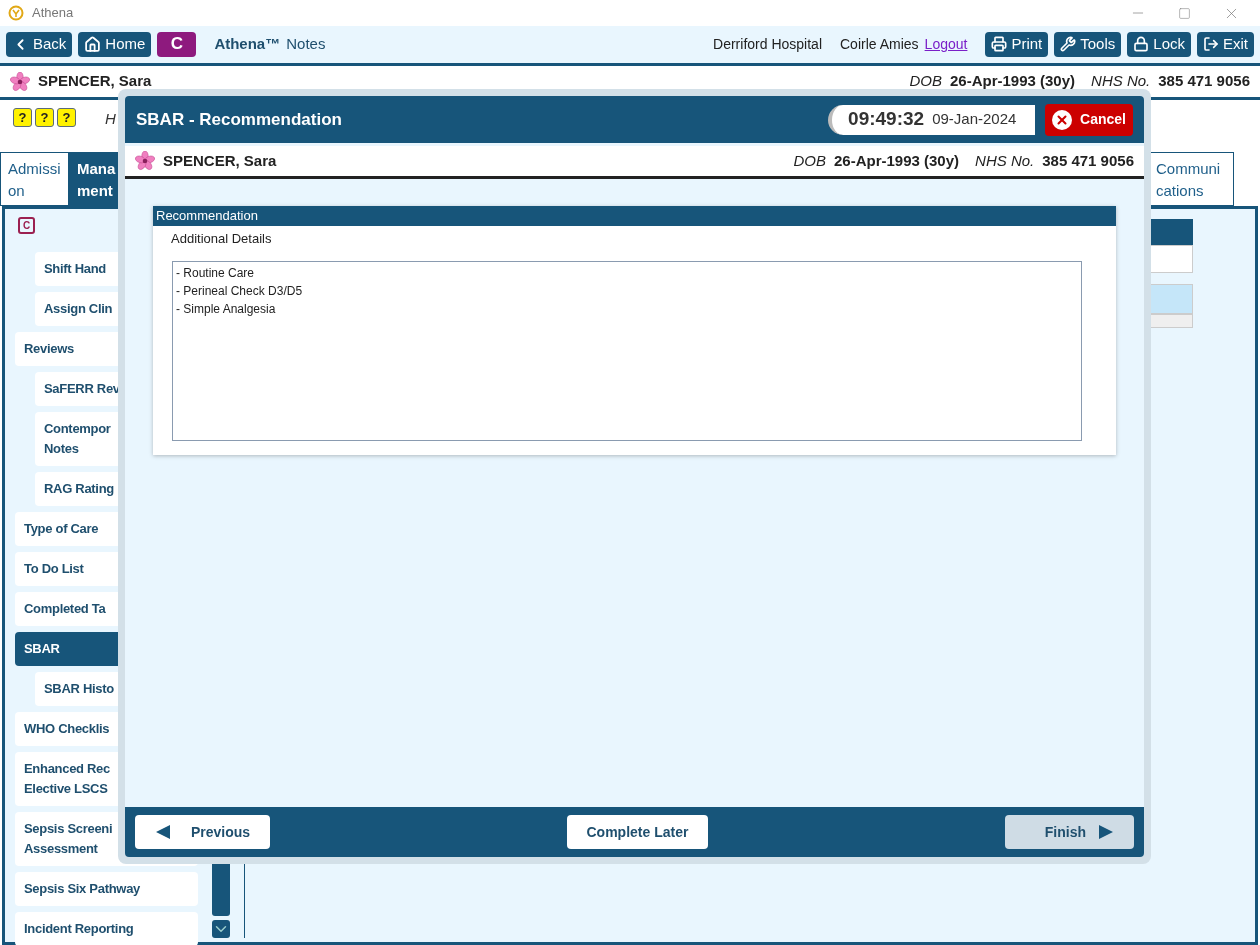  I want to click on sidebar-item: Incident Reporting, so click(107, 928).